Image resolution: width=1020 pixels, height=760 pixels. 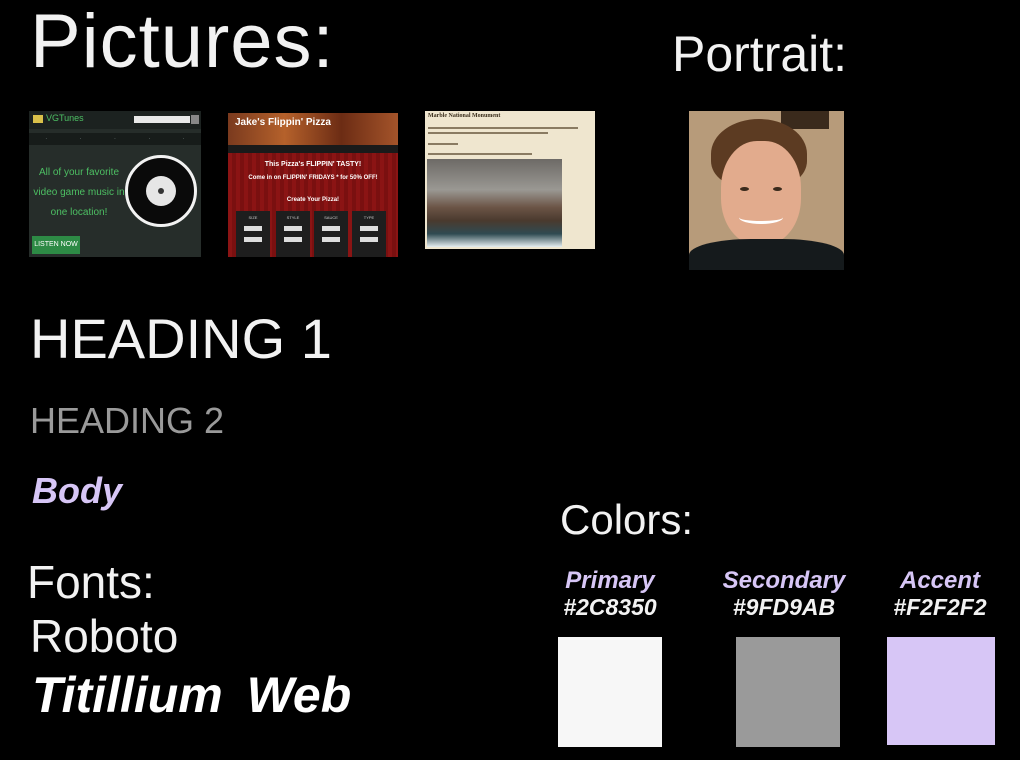 I want to click on body-sample: Body, so click(x=77, y=490).